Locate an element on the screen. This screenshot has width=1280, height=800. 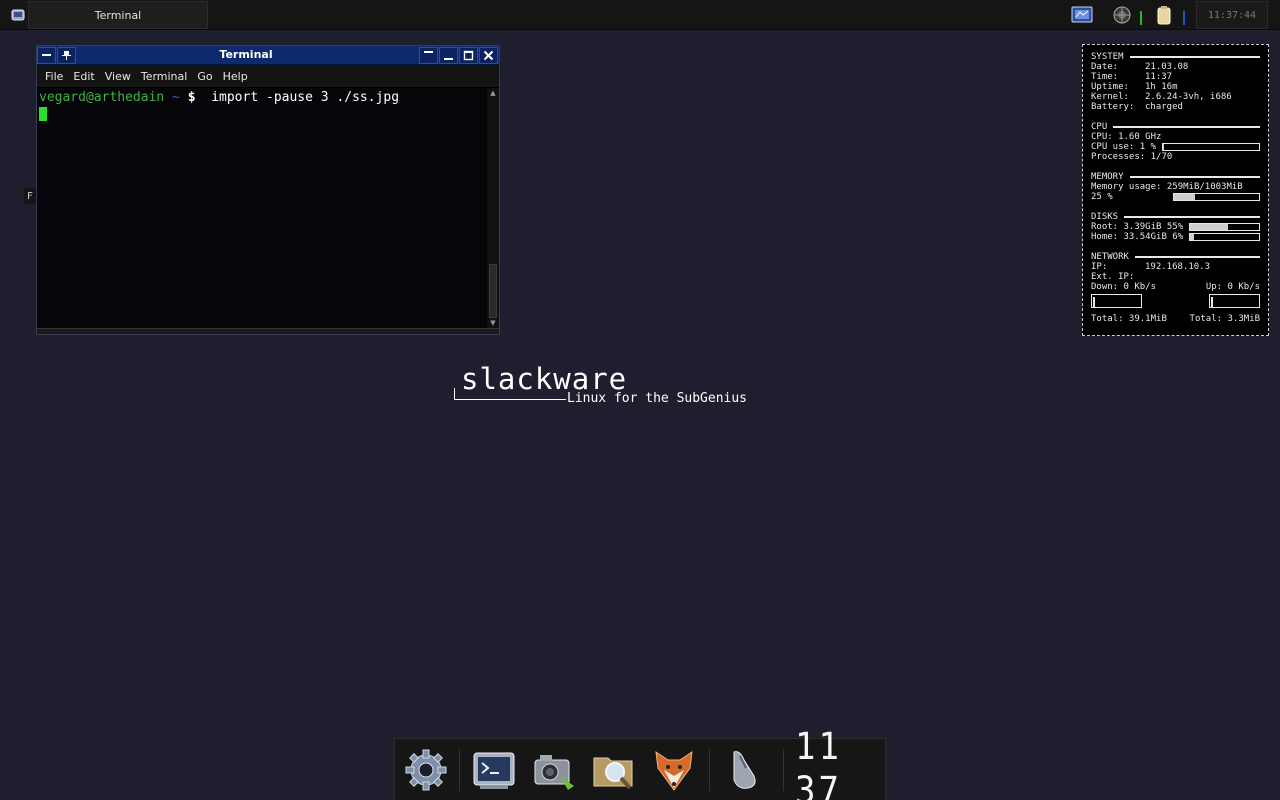
processes-row: Processes: 1/70 is located at coordinates (1132, 157).